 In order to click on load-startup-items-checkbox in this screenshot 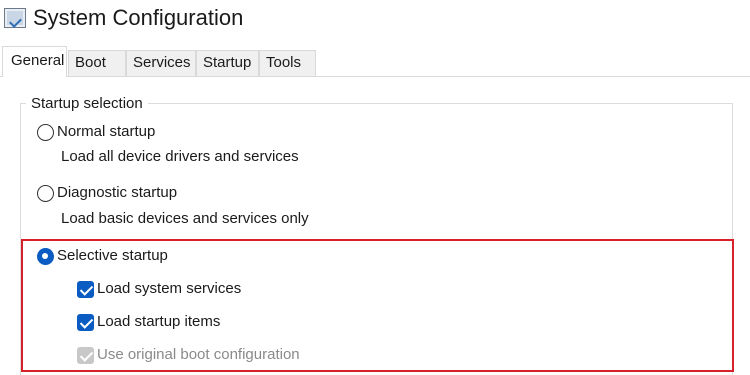, I will do `click(85, 322)`.